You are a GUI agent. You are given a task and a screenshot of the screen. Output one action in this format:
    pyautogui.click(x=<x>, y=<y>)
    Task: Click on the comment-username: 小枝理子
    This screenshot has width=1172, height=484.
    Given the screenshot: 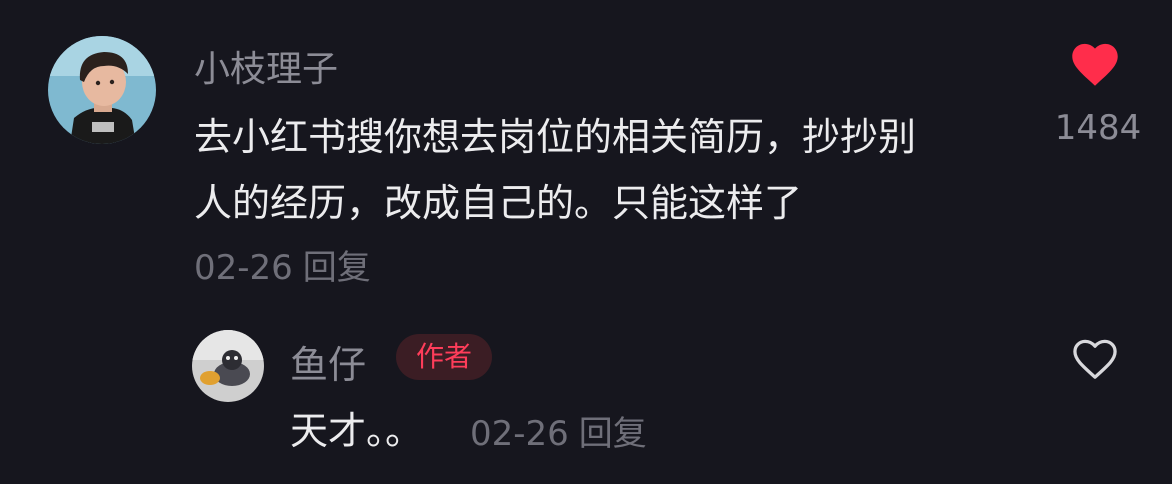 What is the action you would take?
    pyautogui.click(x=266, y=66)
    